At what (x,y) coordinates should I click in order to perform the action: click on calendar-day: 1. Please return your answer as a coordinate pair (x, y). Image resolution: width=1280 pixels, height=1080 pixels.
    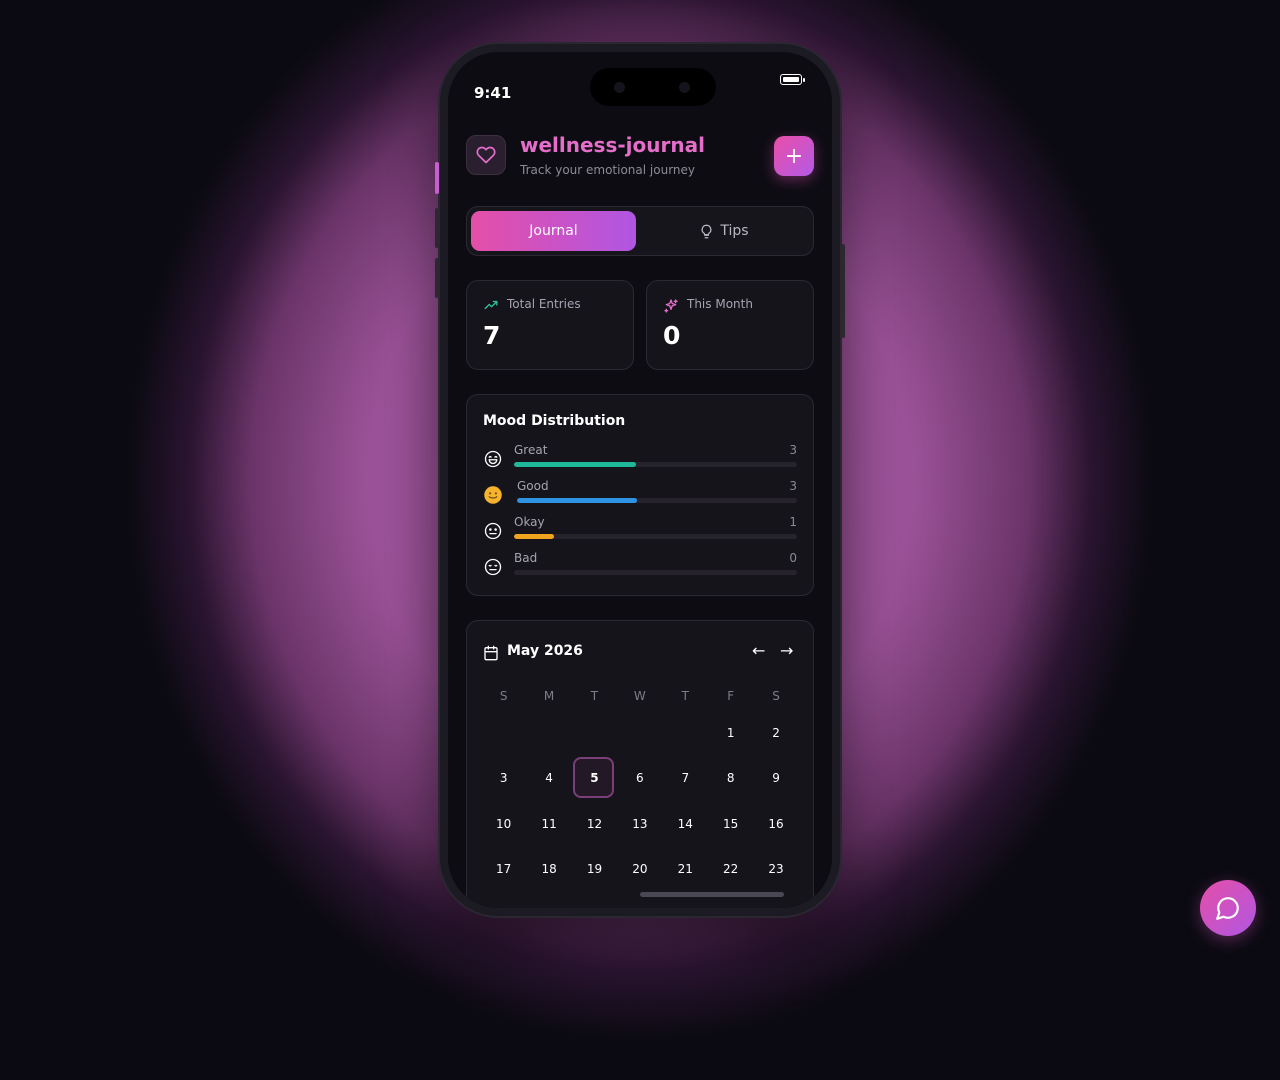
    Looking at the image, I should click on (730, 733).